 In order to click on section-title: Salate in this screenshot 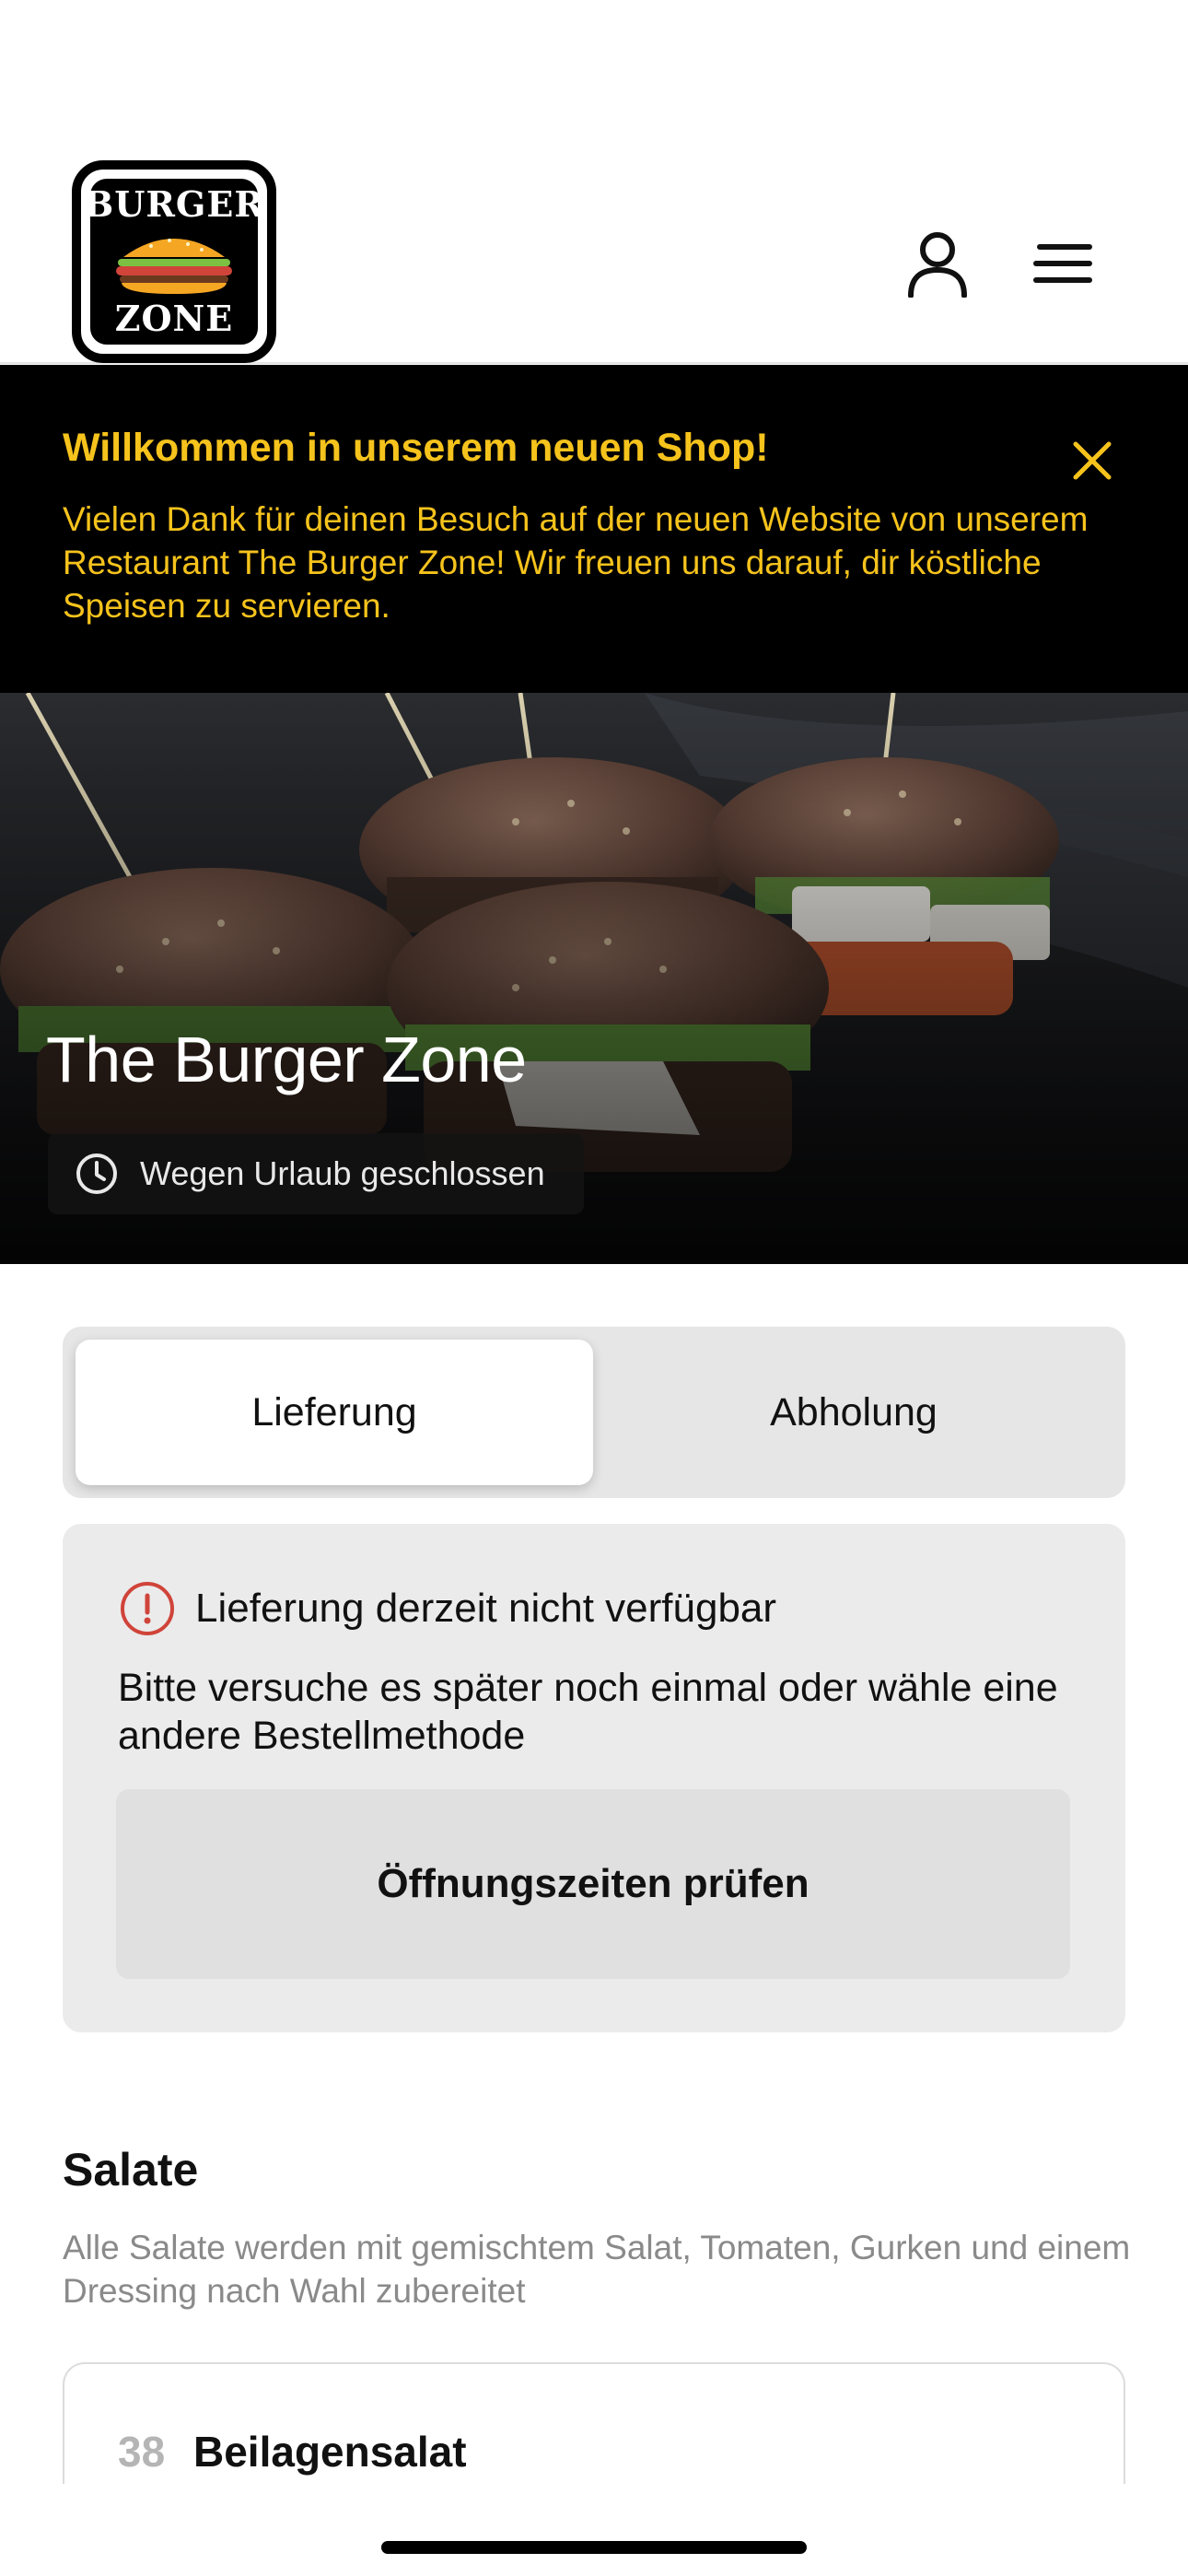, I will do `click(131, 2169)`.